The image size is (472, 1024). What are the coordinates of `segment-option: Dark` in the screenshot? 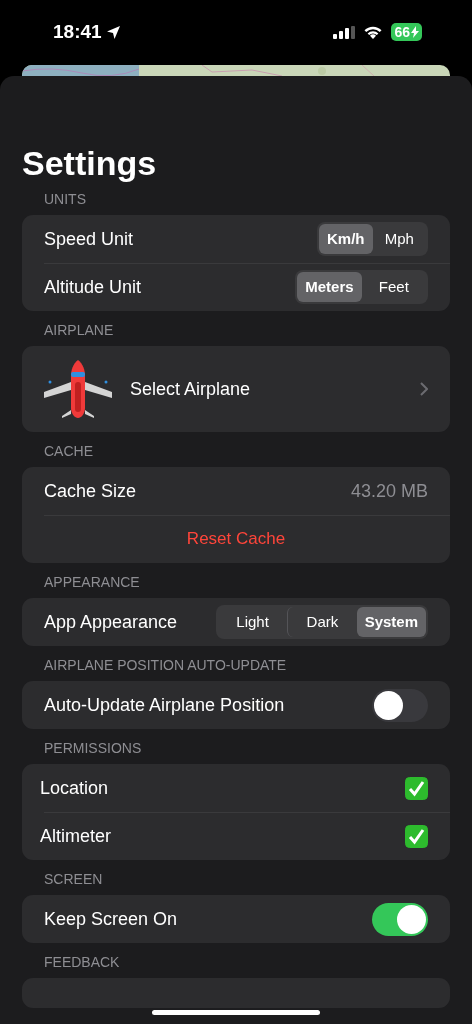 It's located at (322, 622).